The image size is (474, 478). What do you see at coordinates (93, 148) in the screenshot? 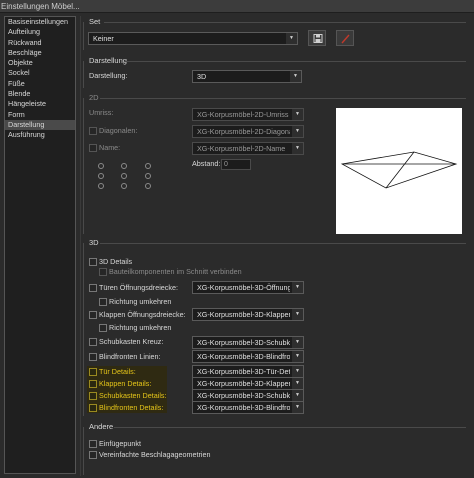
I see `name-checkbox` at bounding box center [93, 148].